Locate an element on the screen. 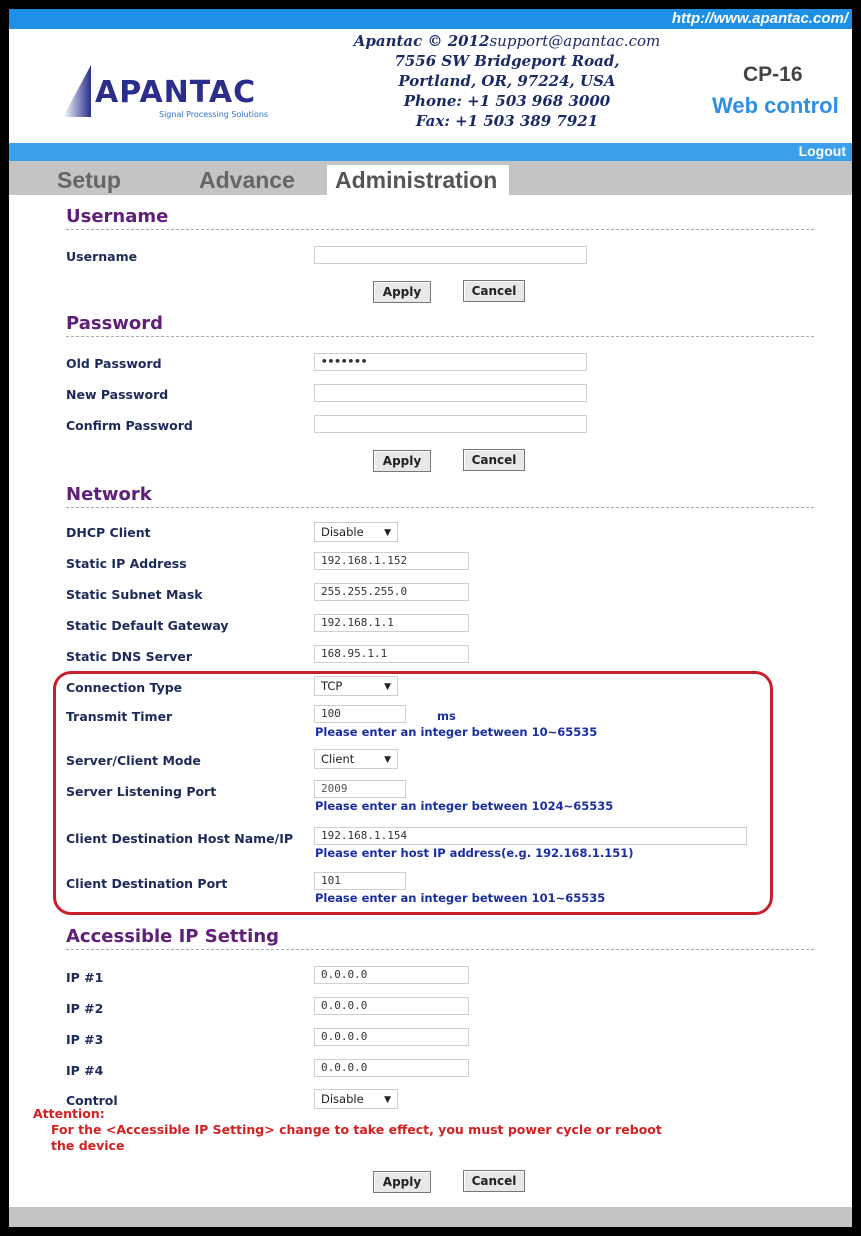  old-password-label: Old Password is located at coordinates (114, 363).